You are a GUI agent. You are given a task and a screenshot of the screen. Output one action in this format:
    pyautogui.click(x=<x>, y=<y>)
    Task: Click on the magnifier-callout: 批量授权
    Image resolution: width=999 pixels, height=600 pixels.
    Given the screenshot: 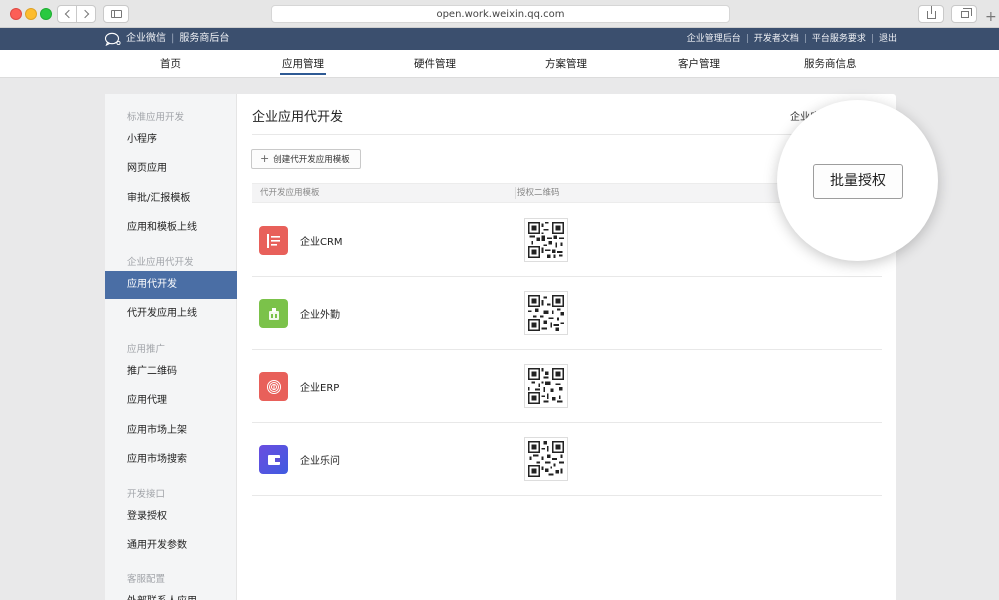 What is the action you would take?
    pyautogui.click(x=857, y=180)
    